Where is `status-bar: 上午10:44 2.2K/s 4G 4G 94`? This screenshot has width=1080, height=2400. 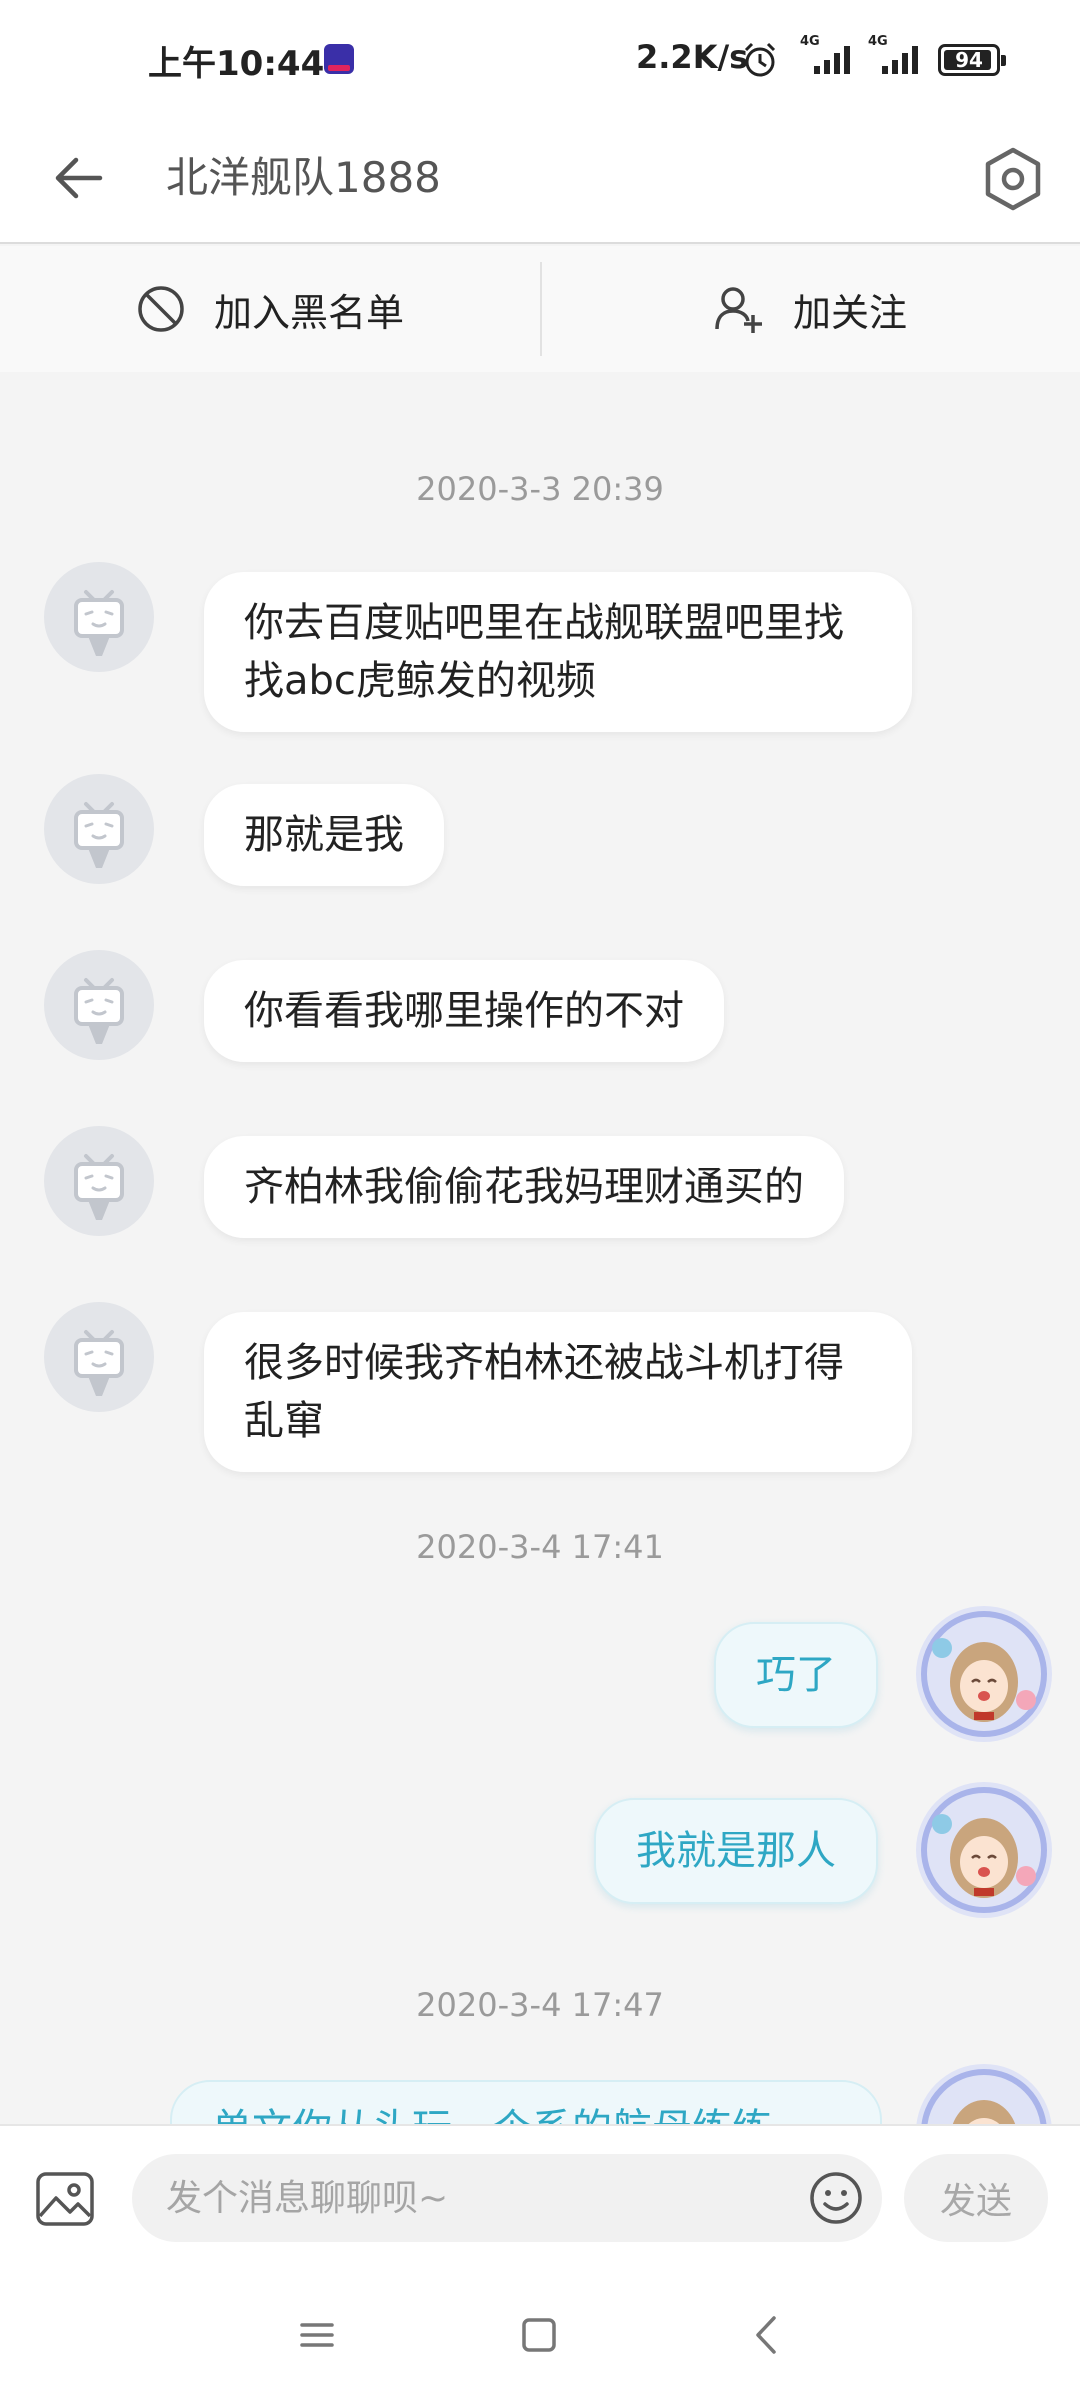 status-bar: 上午10:44 2.2K/s 4G 4G 94 is located at coordinates (540, 59).